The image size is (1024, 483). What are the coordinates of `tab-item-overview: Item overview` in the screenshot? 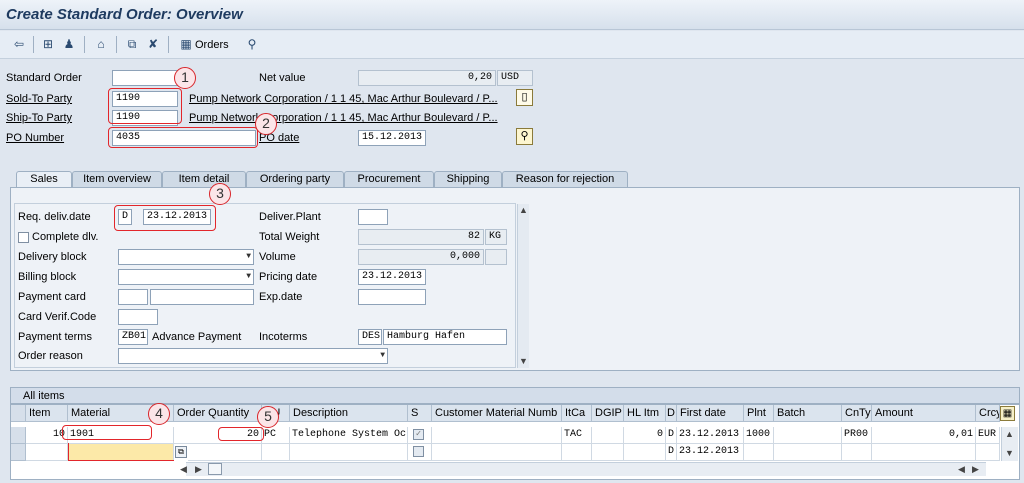 It's located at (117, 179).